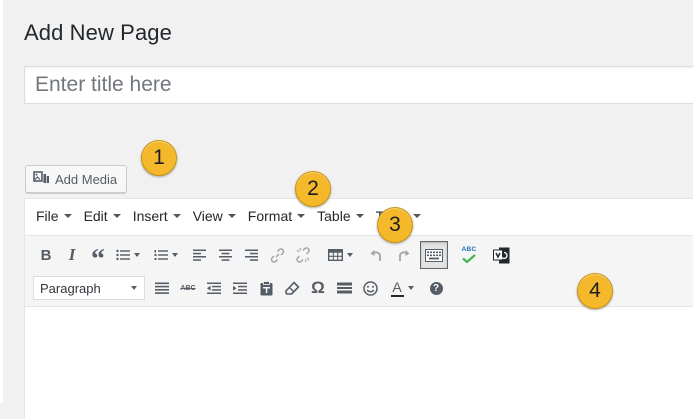  I want to click on paste-as-text-button, so click(266, 288).